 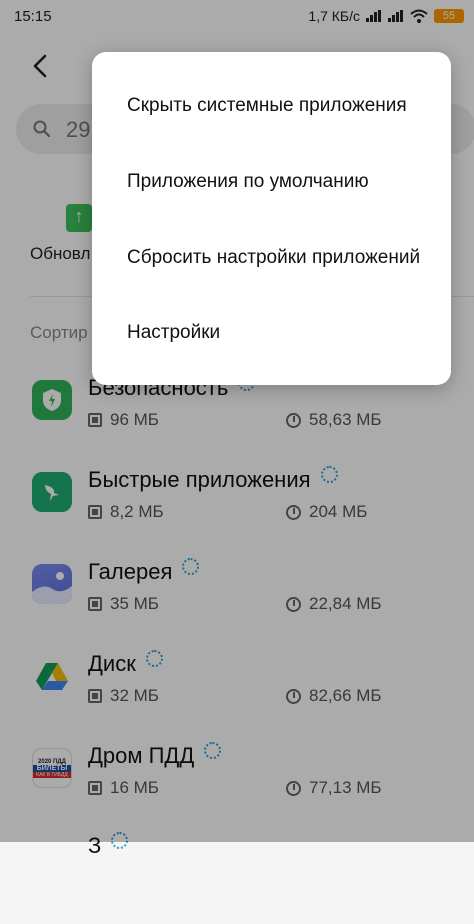 I want to click on menu-item-settings: Настройки, so click(x=277, y=333).